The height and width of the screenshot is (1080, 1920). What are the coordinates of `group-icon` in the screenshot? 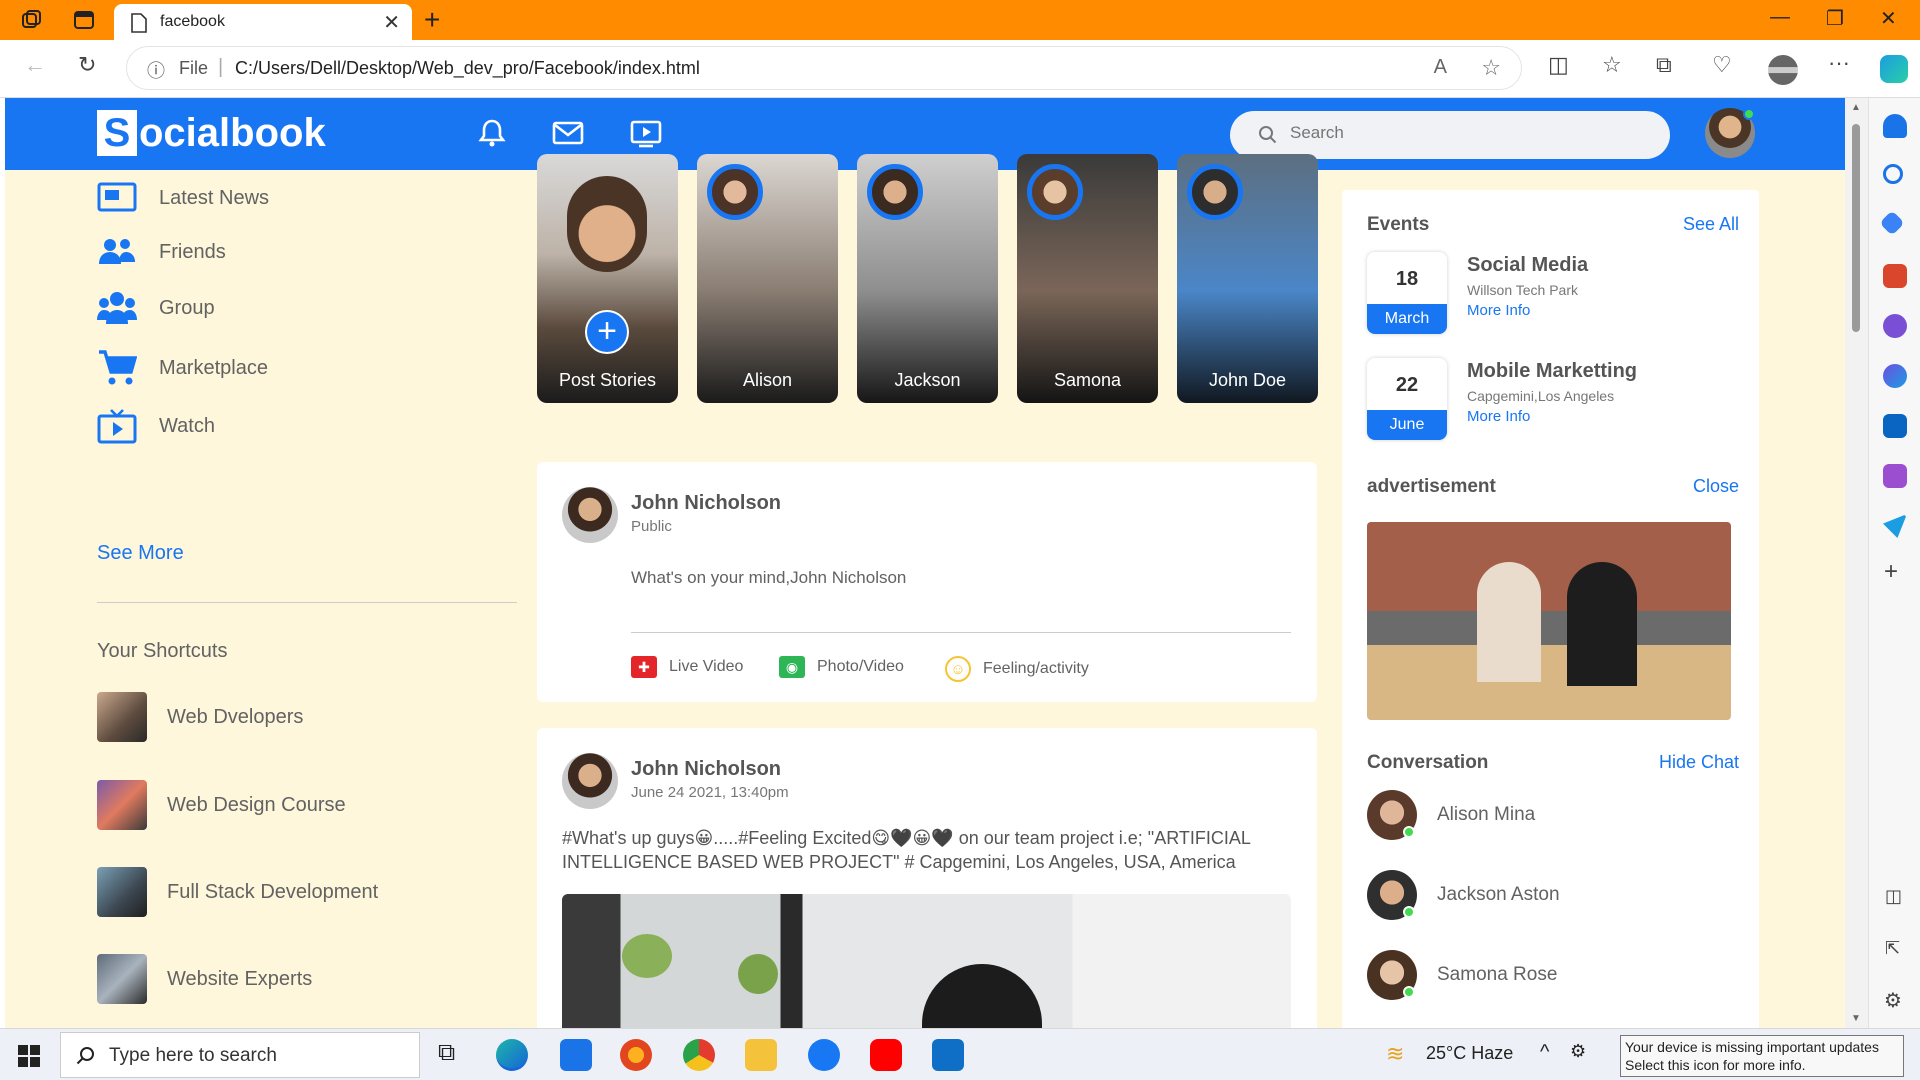 It's located at (117, 308).